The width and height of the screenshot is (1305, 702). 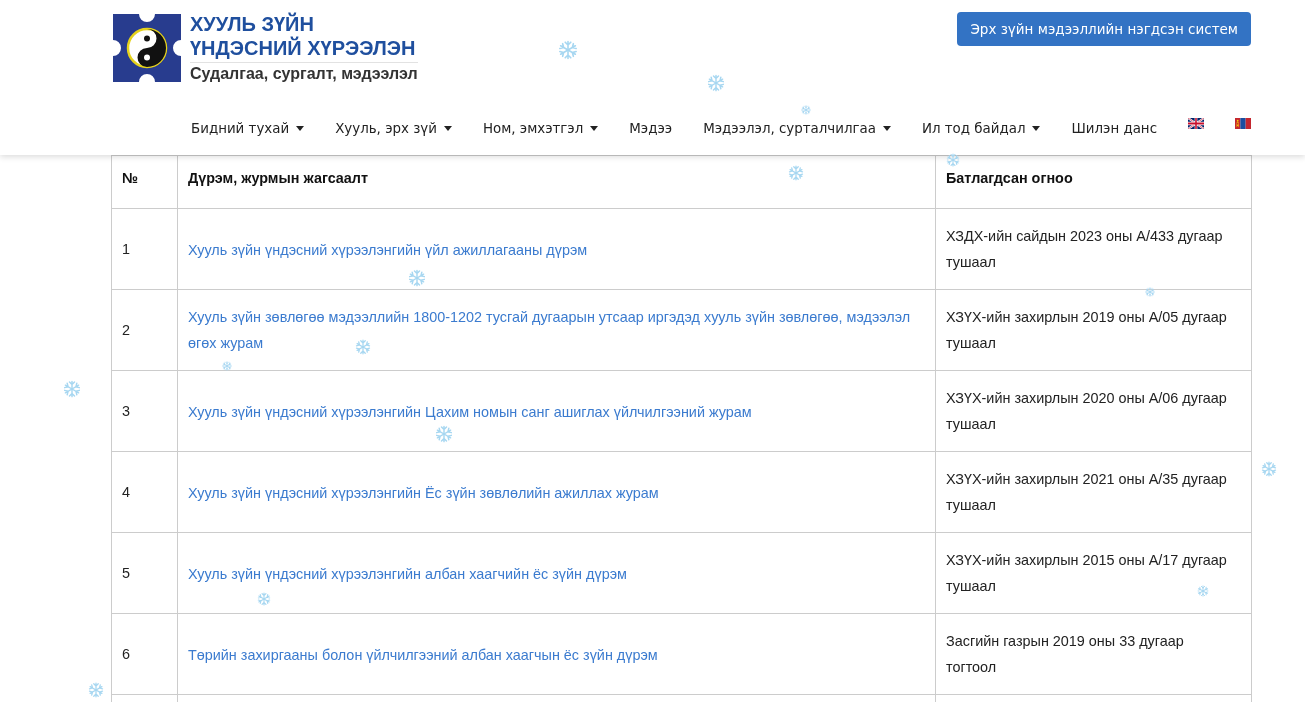 What do you see at coordinates (388, 249) in the screenshot?
I see `rule-link: Хууль зүйн үндэсний хүрээлэнгийн үйл ажиллагааны дүрэм` at bounding box center [388, 249].